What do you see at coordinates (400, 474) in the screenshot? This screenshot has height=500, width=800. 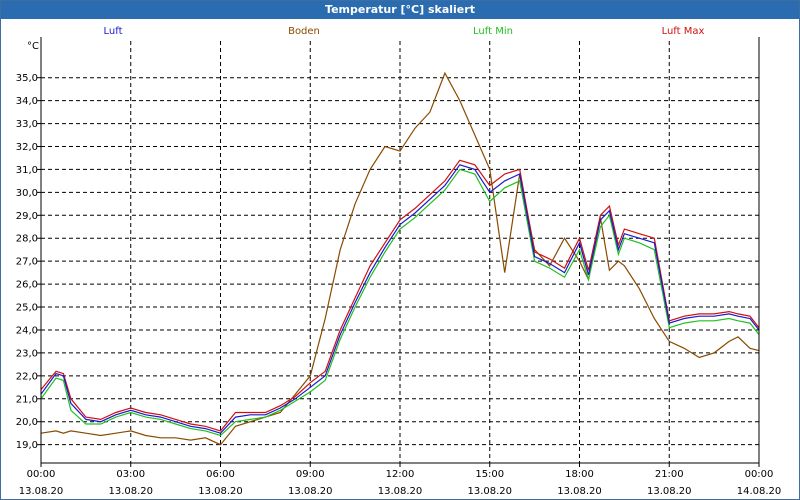 I see `x-tick-time-label: 12:00` at bounding box center [400, 474].